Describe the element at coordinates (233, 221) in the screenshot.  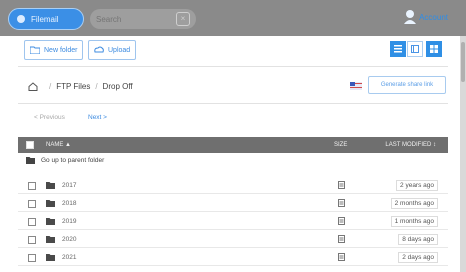
I see `table-row: 2019 1 months ago` at that location.